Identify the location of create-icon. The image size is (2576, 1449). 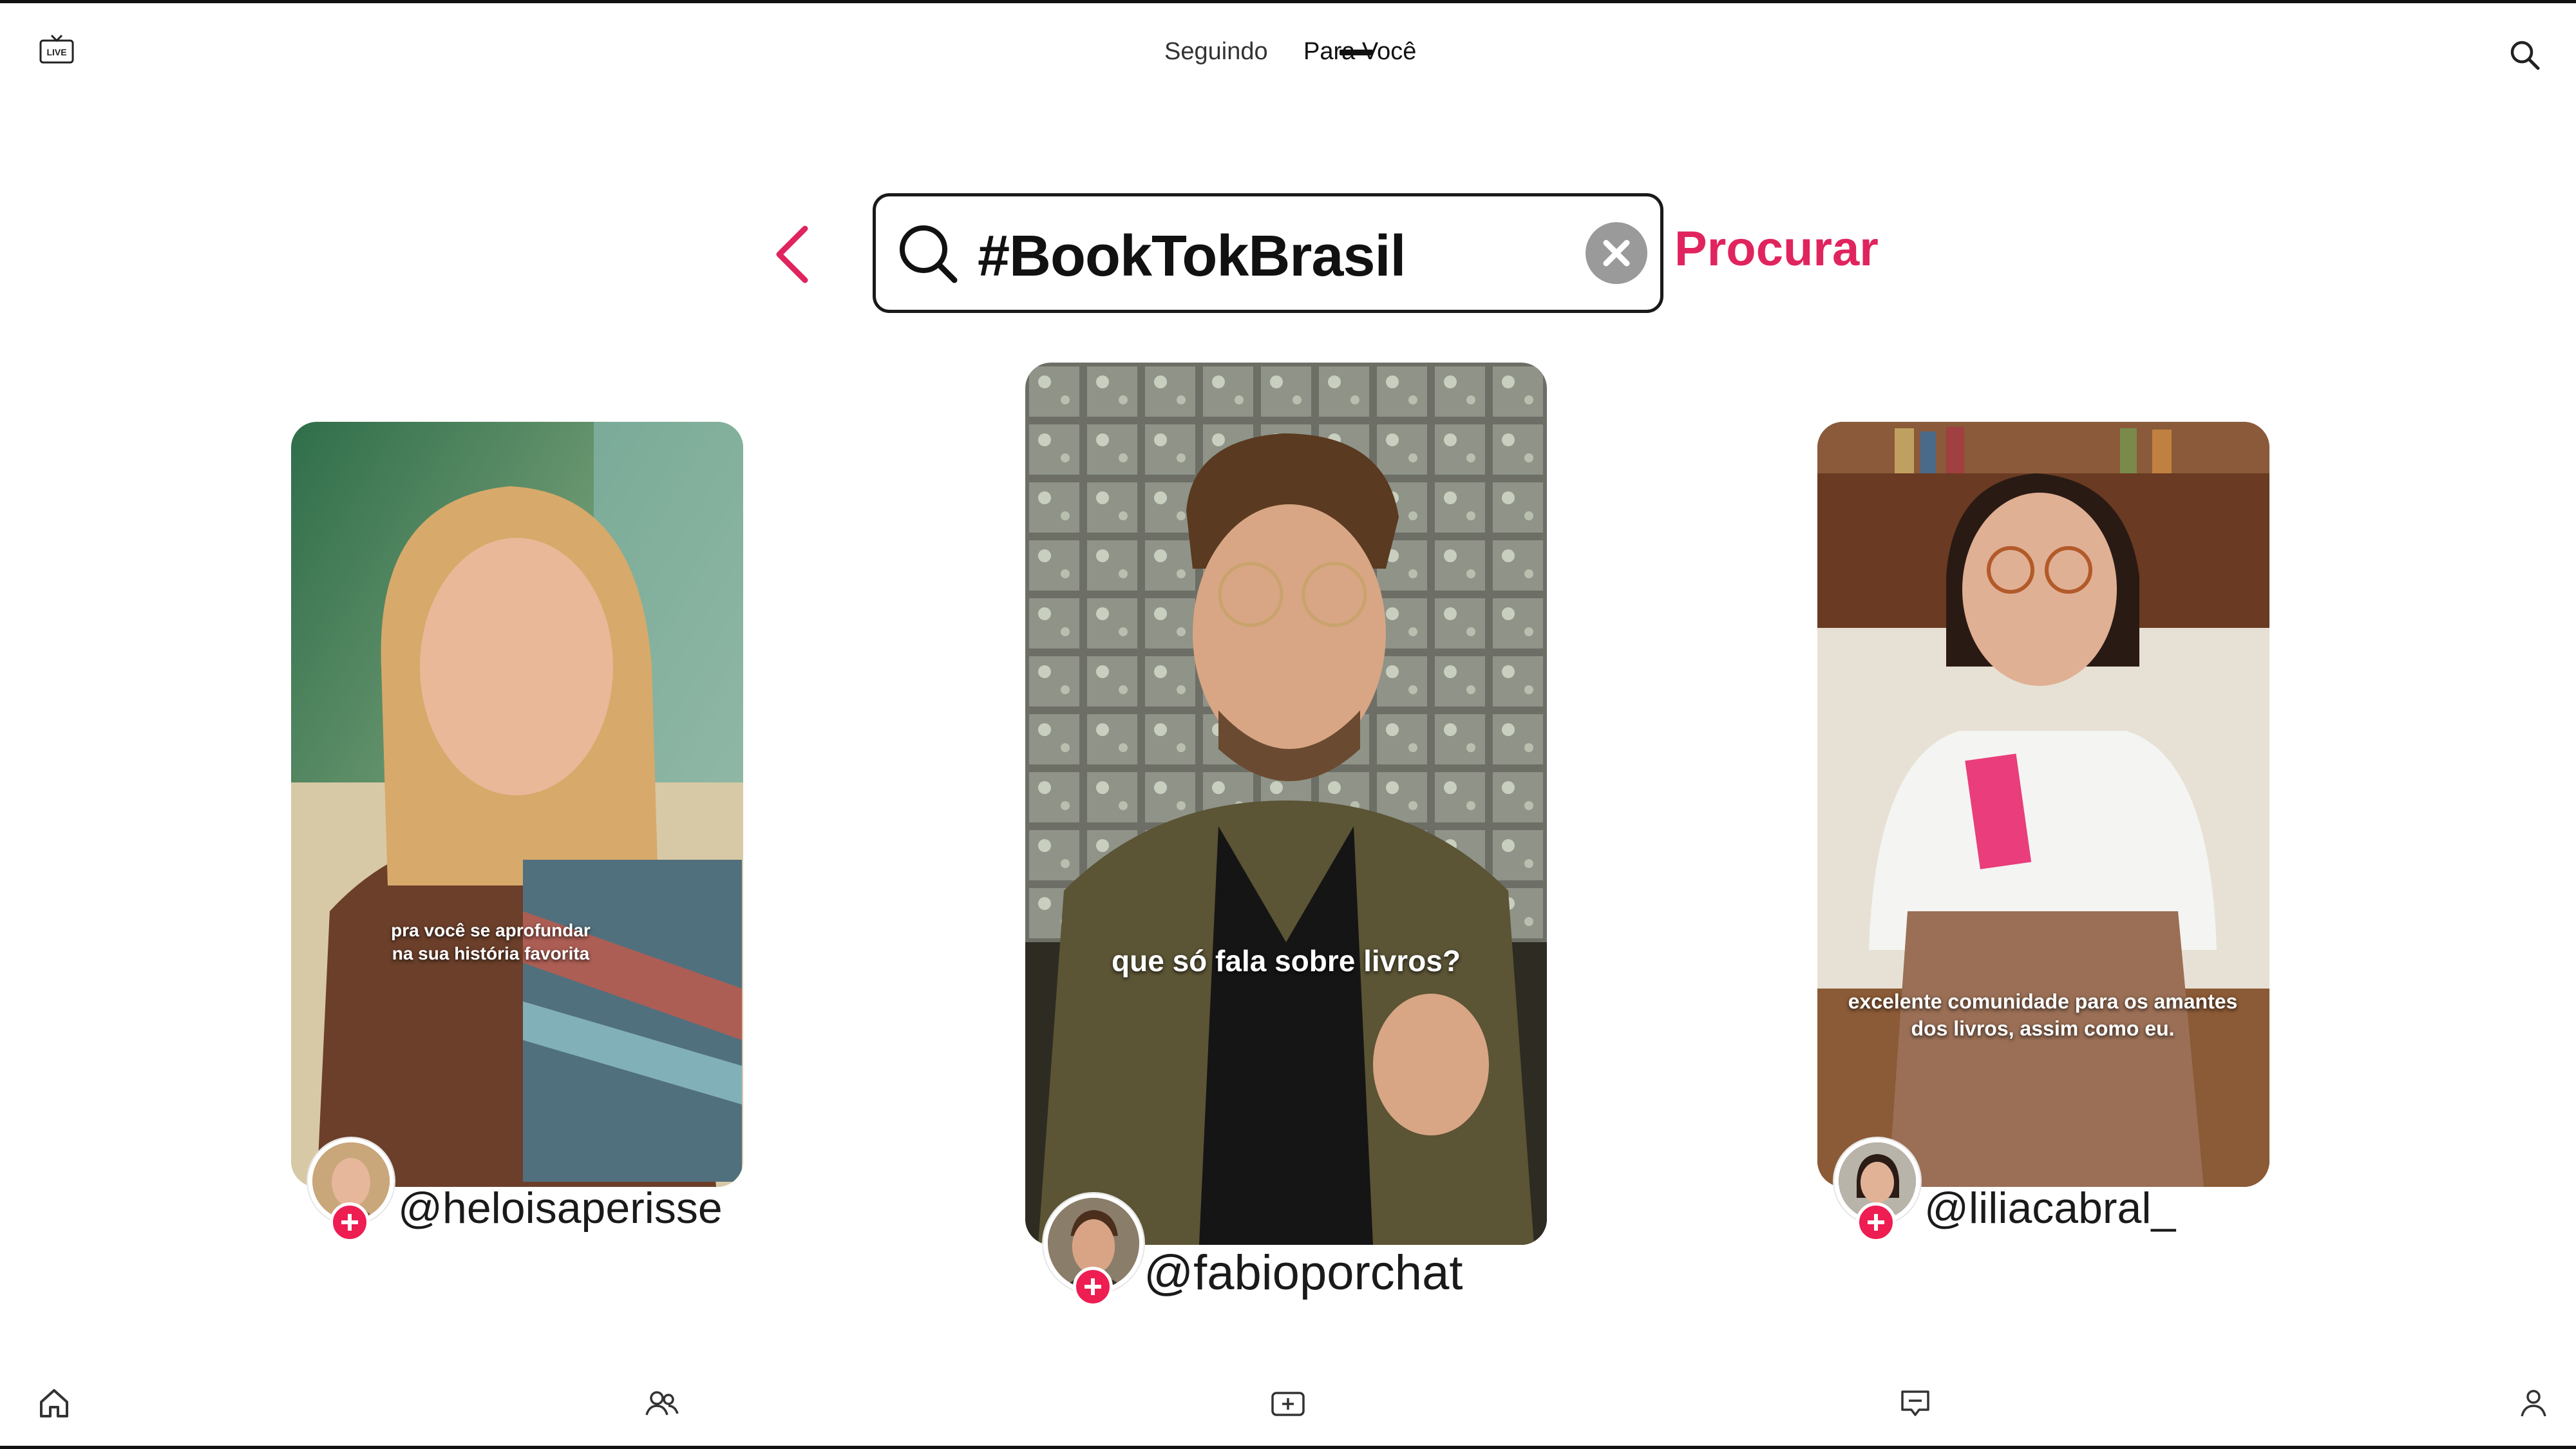
(1288, 1403).